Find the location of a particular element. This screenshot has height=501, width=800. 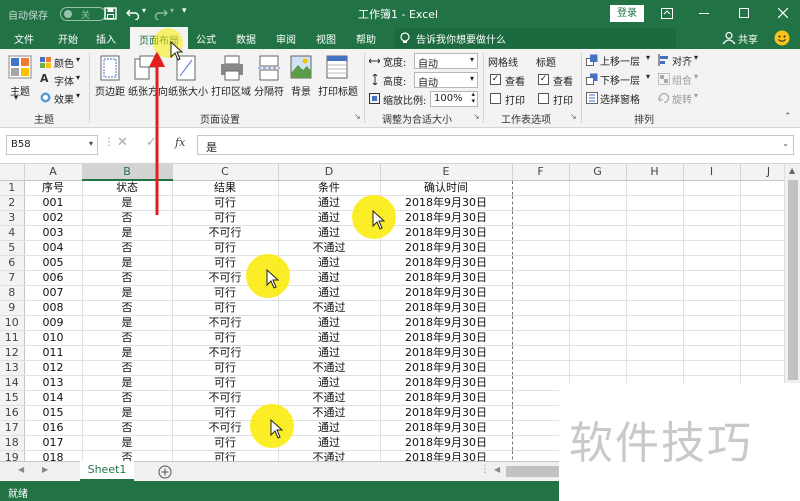

fonts-button: 字体 is located at coordinates (64, 80).